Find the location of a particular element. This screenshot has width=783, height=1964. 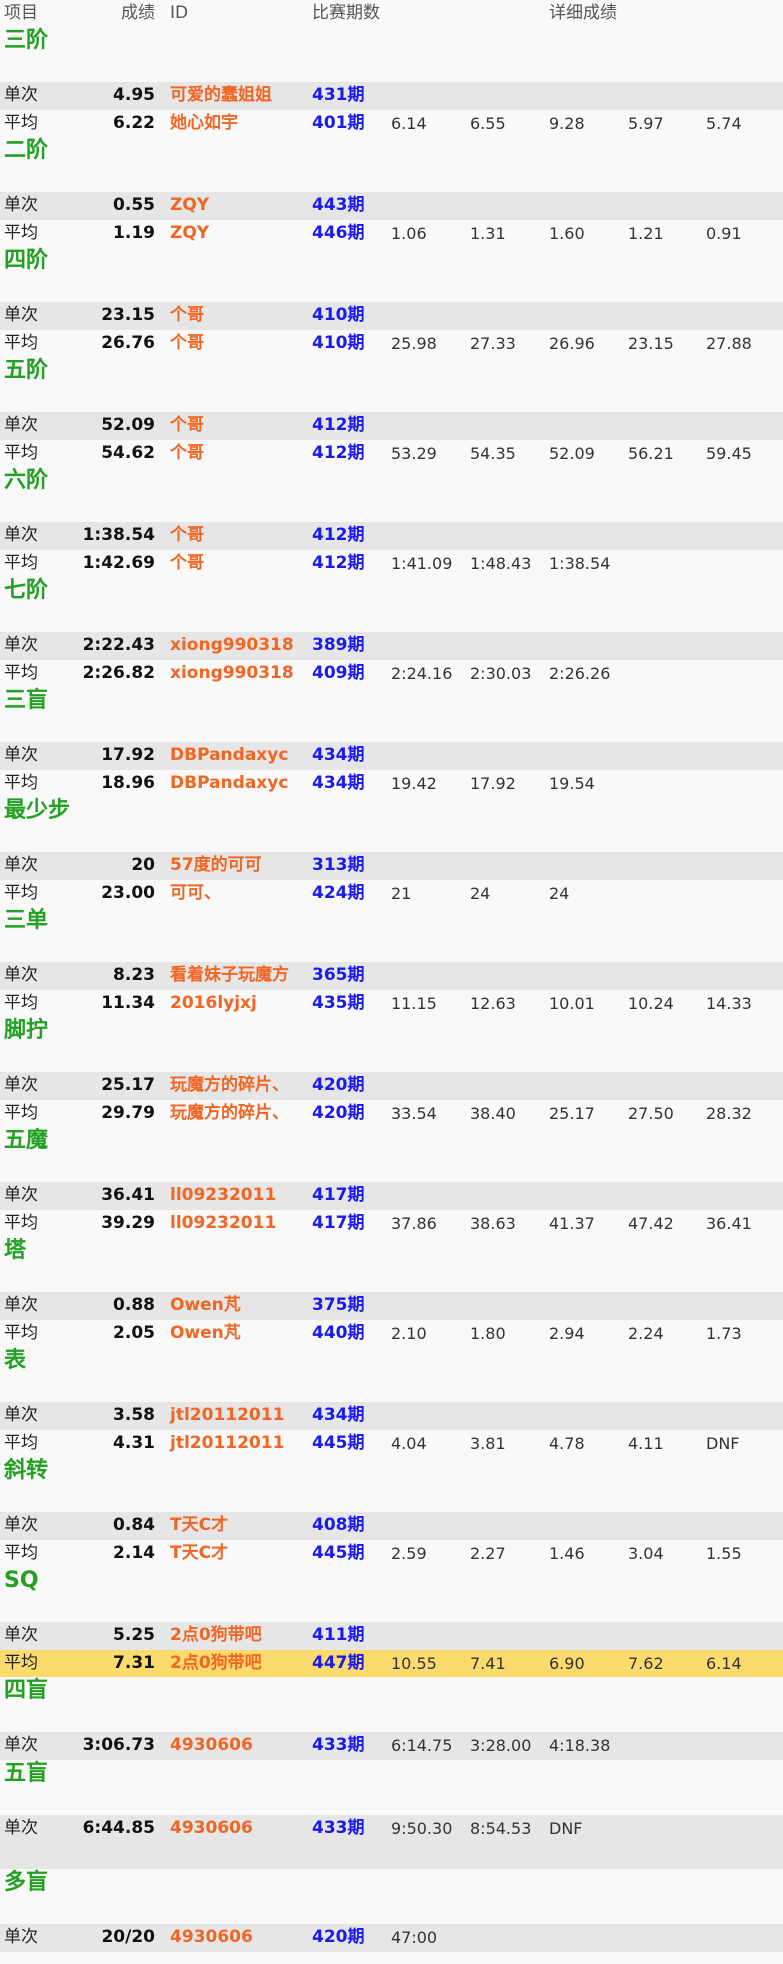

detail-time: 27.88 is located at coordinates (729, 343).